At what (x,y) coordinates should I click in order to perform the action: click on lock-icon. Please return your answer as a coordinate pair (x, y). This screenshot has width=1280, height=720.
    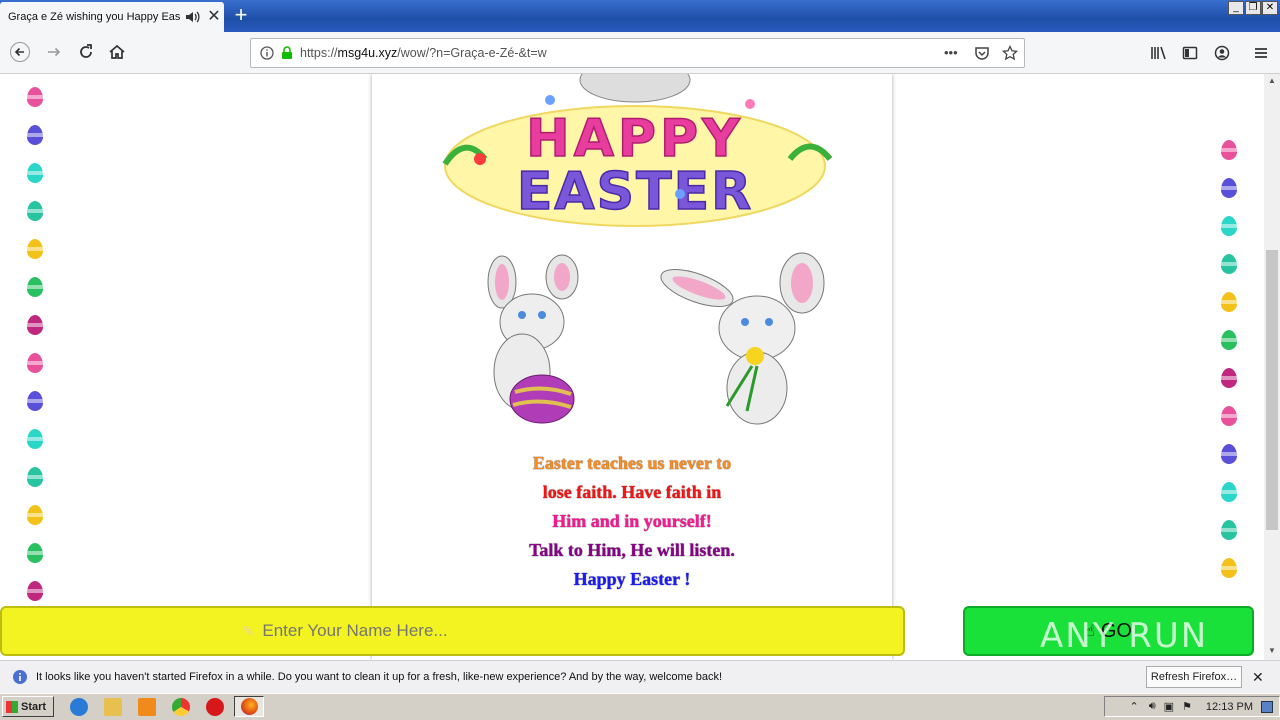
    Looking at the image, I should click on (287, 53).